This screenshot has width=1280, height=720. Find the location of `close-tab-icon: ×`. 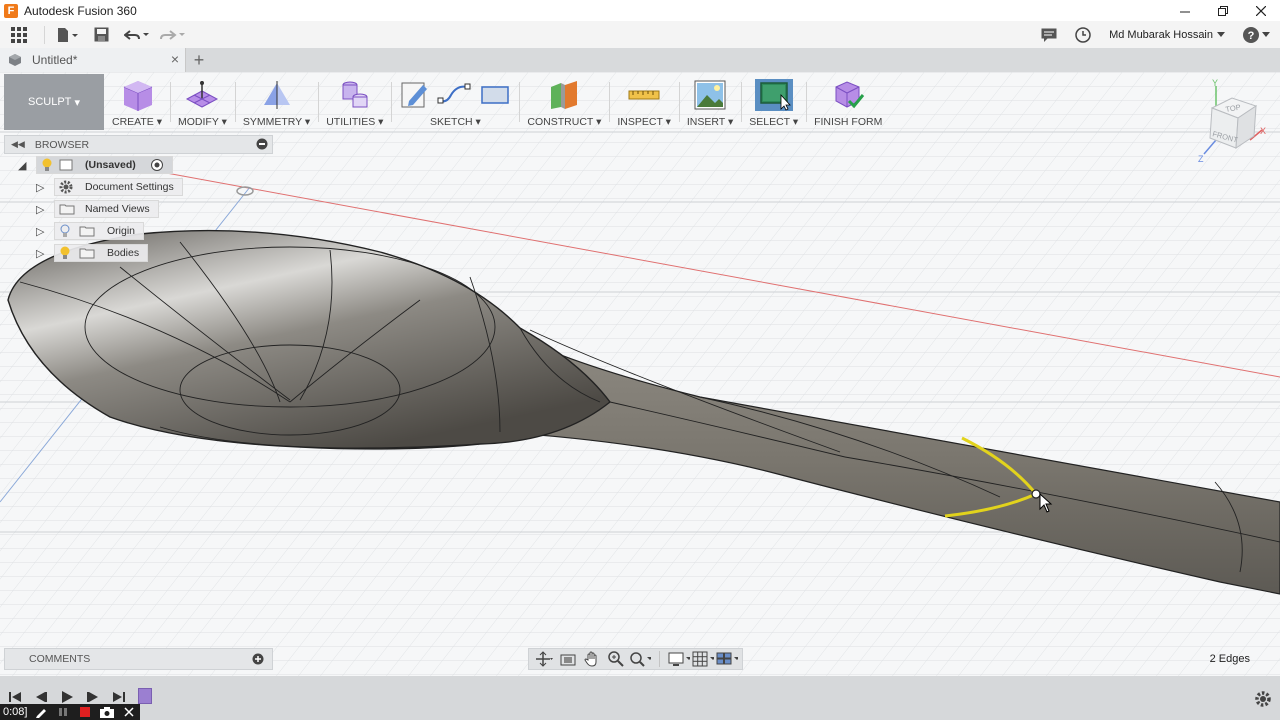

close-tab-icon: × is located at coordinates (175, 59).